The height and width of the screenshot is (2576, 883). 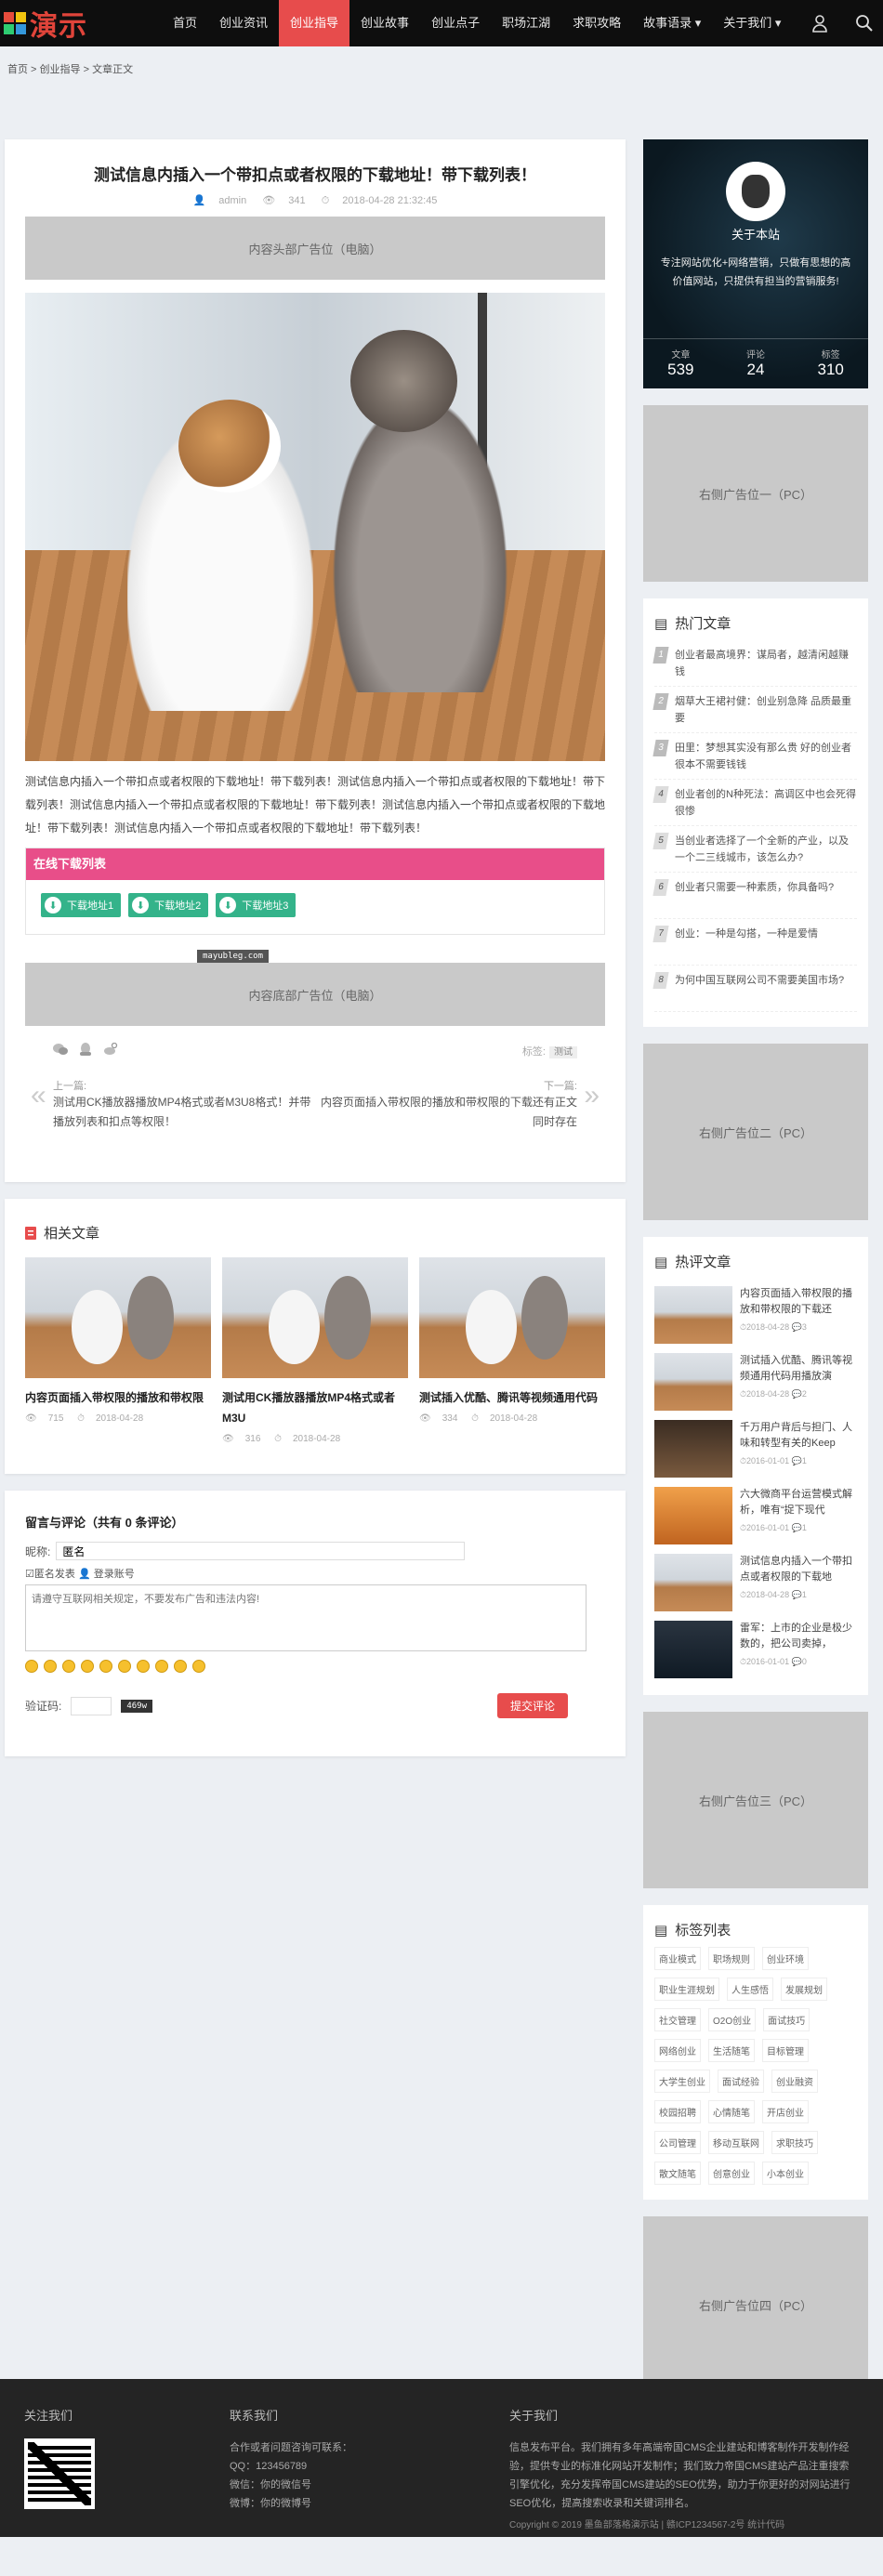 What do you see at coordinates (83, 23) in the screenshot?
I see `site-logo: 演示` at bounding box center [83, 23].